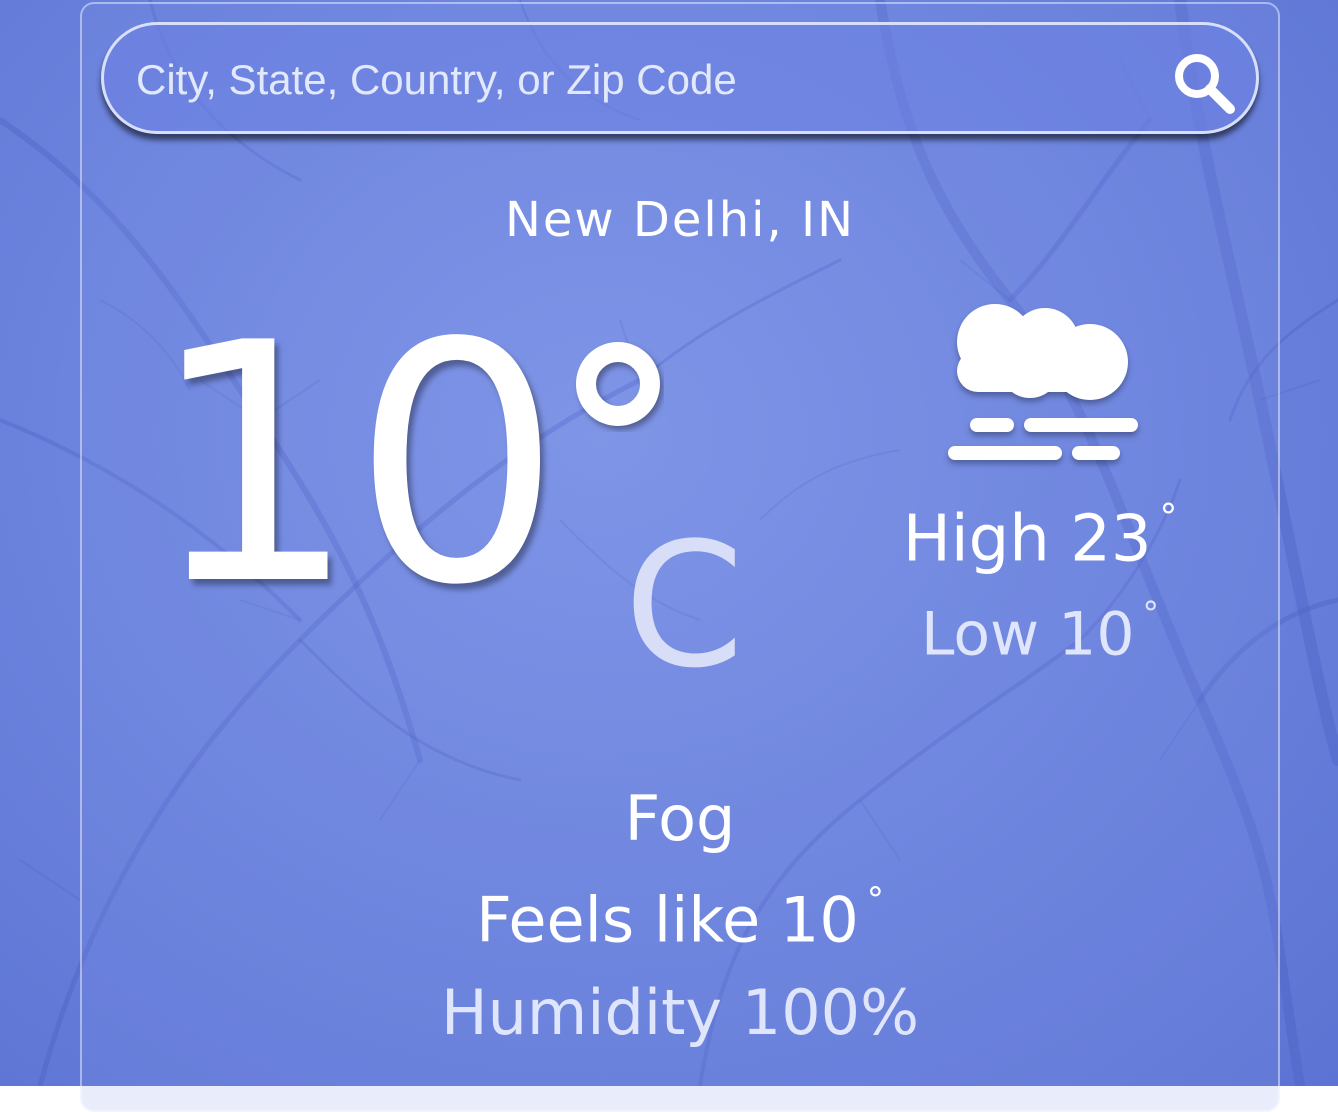 Image resolution: width=1338 pixels, height=1112 pixels. Describe the element at coordinates (636, 80) in the screenshot. I see `search-input` at that location.